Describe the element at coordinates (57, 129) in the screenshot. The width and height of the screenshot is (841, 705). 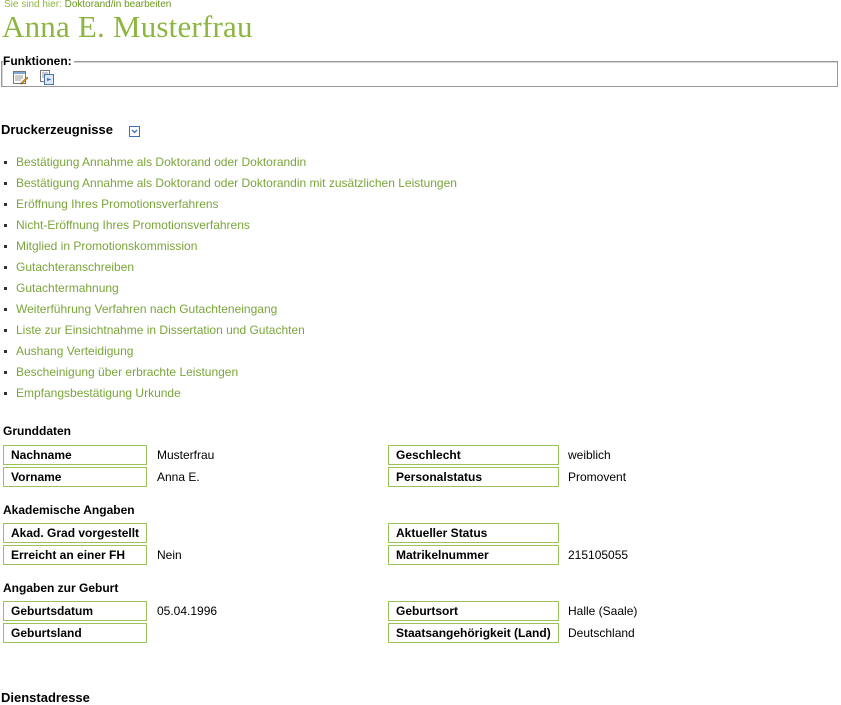
I see `prints-title: Druckerzeugnisse` at that location.